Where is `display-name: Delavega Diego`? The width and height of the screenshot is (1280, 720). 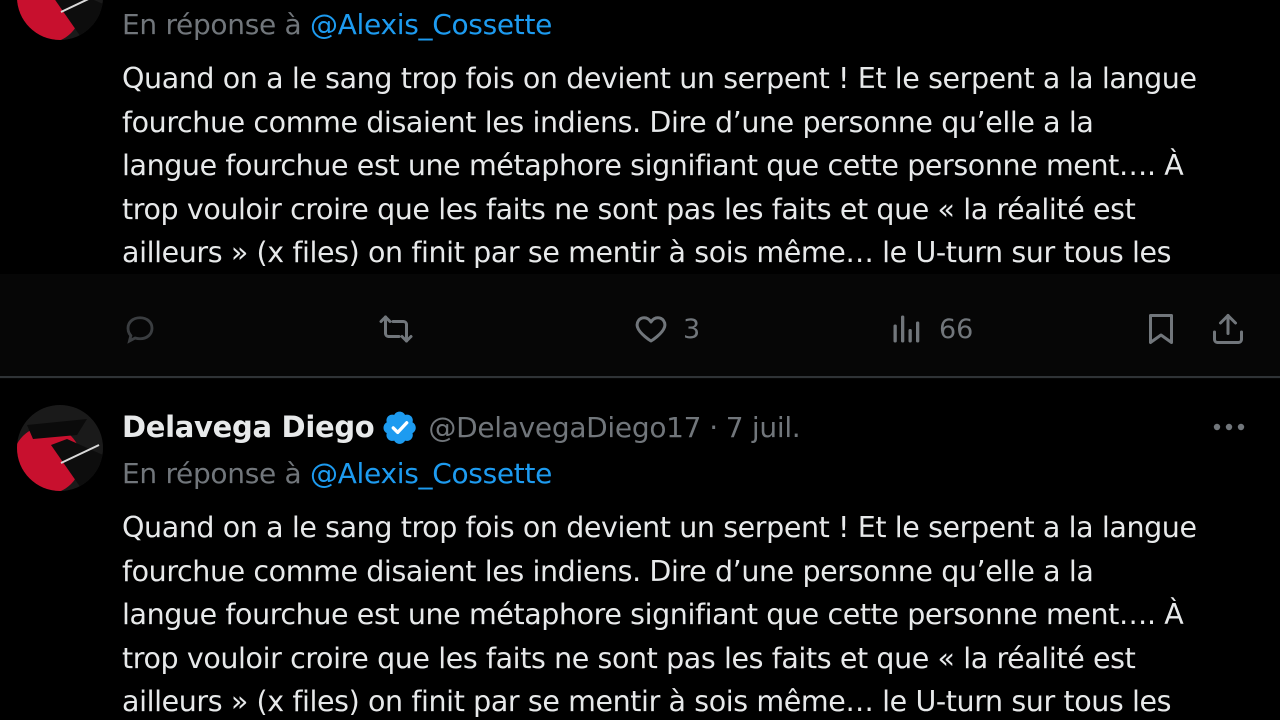
display-name: Delavega Diego is located at coordinates (248, 427).